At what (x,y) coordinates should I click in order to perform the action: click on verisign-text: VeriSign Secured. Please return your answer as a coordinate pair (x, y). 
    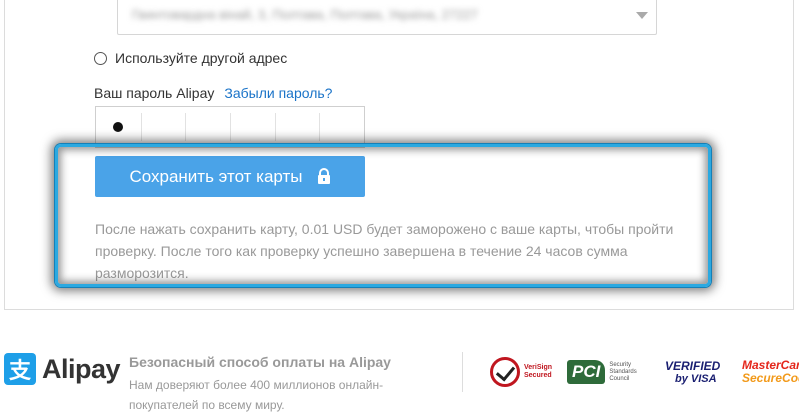
    Looking at the image, I should click on (538, 371).